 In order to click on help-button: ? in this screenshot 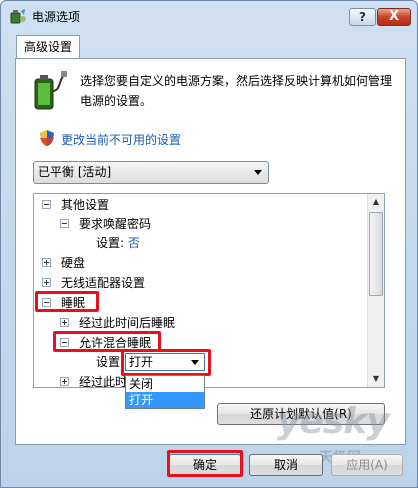, I will do `click(362, 17)`.